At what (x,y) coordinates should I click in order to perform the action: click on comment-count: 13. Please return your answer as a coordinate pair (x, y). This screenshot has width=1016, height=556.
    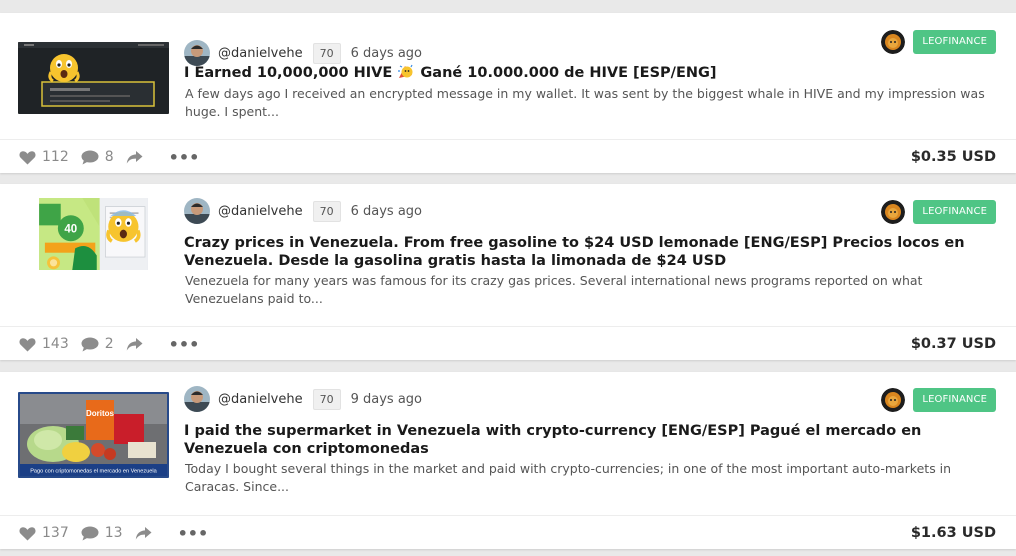
    Looking at the image, I should click on (113, 533).